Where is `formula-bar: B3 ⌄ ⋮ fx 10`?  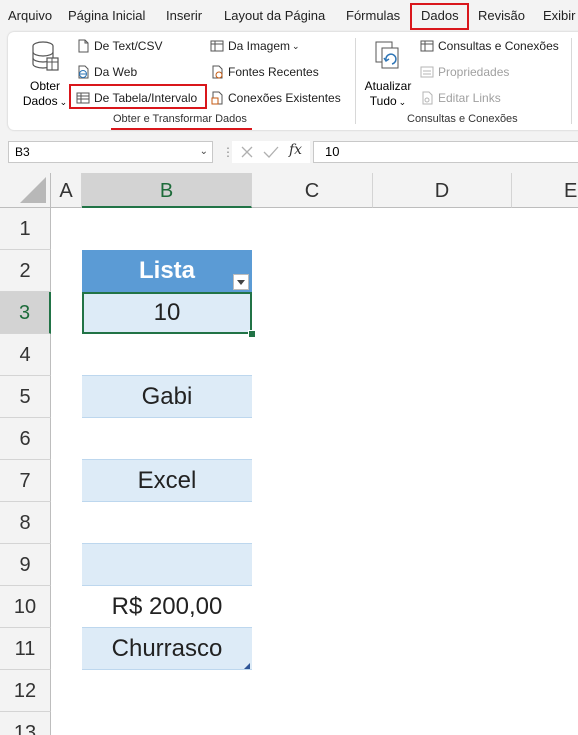 formula-bar: B3 ⌄ ⋮ fx 10 is located at coordinates (289, 153).